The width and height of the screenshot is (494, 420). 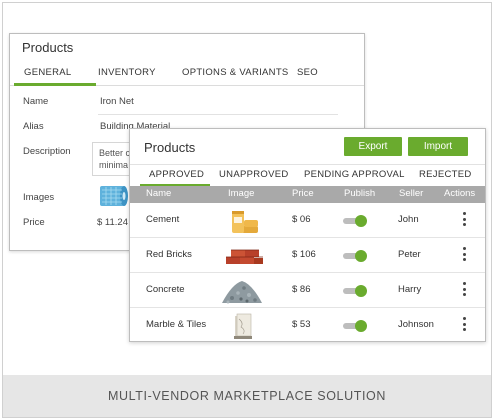 What do you see at coordinates (176, 174) in the screenshot?
I see `tab-approved: APPROVED` at bounding box center [176, 174].